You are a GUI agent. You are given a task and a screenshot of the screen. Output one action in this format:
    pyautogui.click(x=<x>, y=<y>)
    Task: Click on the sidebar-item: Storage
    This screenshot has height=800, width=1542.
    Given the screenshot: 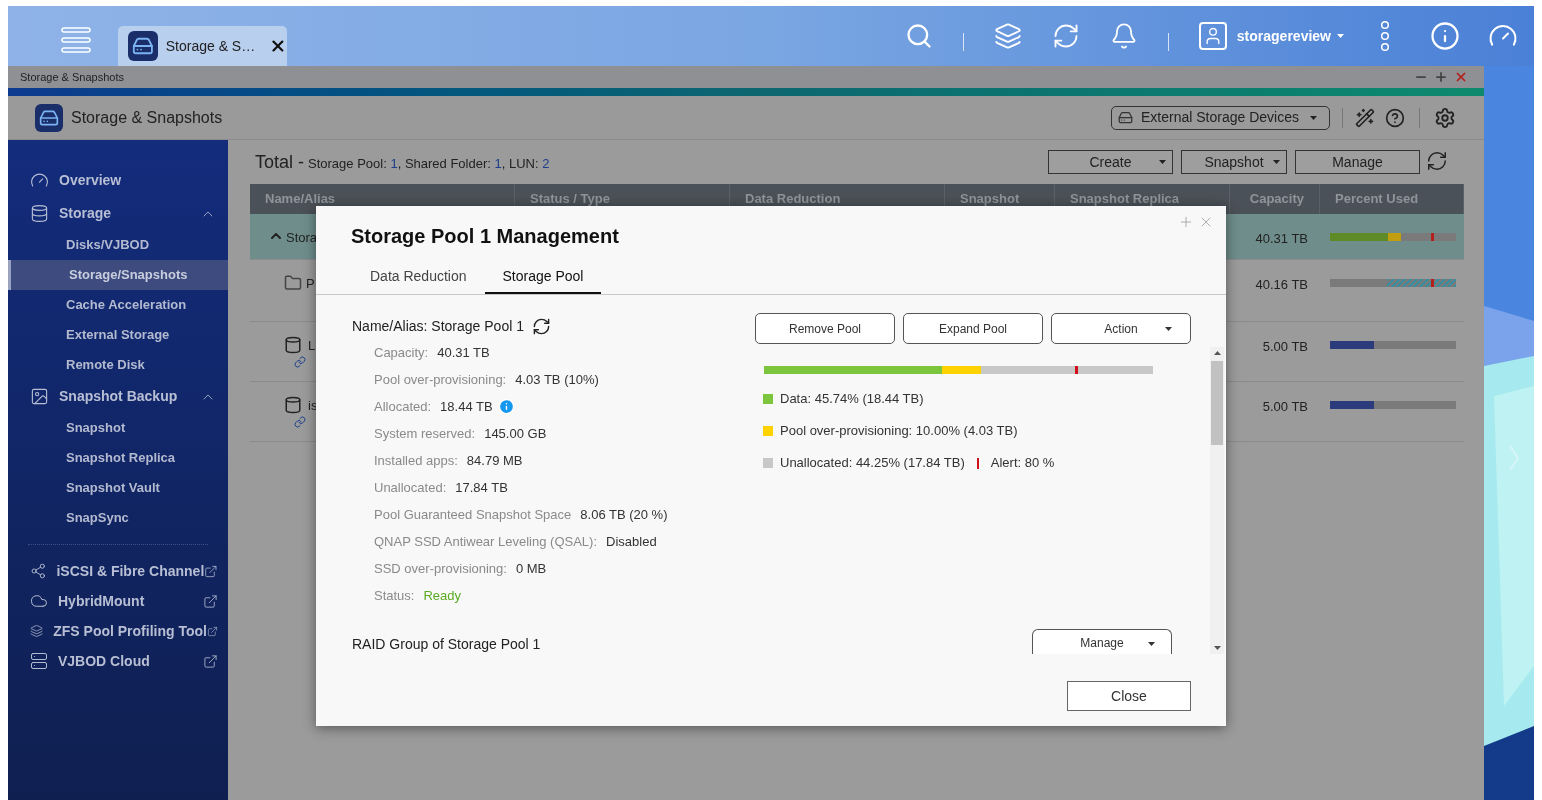 What is the action you would take?
    pyautogui.click(x=118, y=213)
    